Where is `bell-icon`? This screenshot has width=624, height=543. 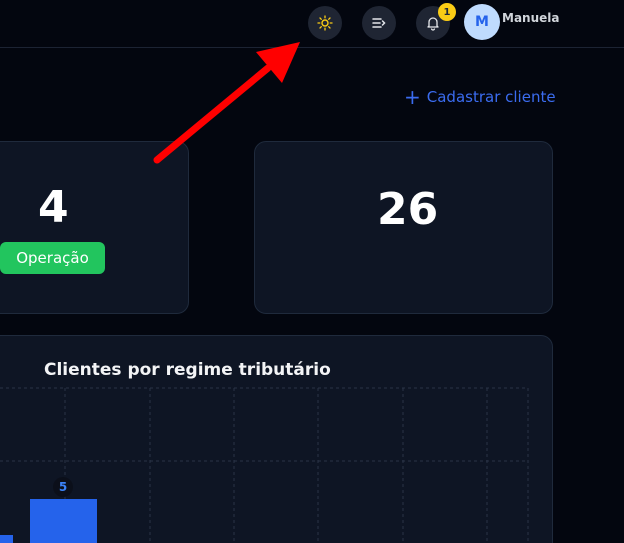
bell-icon is located at coordinates (433, 24).